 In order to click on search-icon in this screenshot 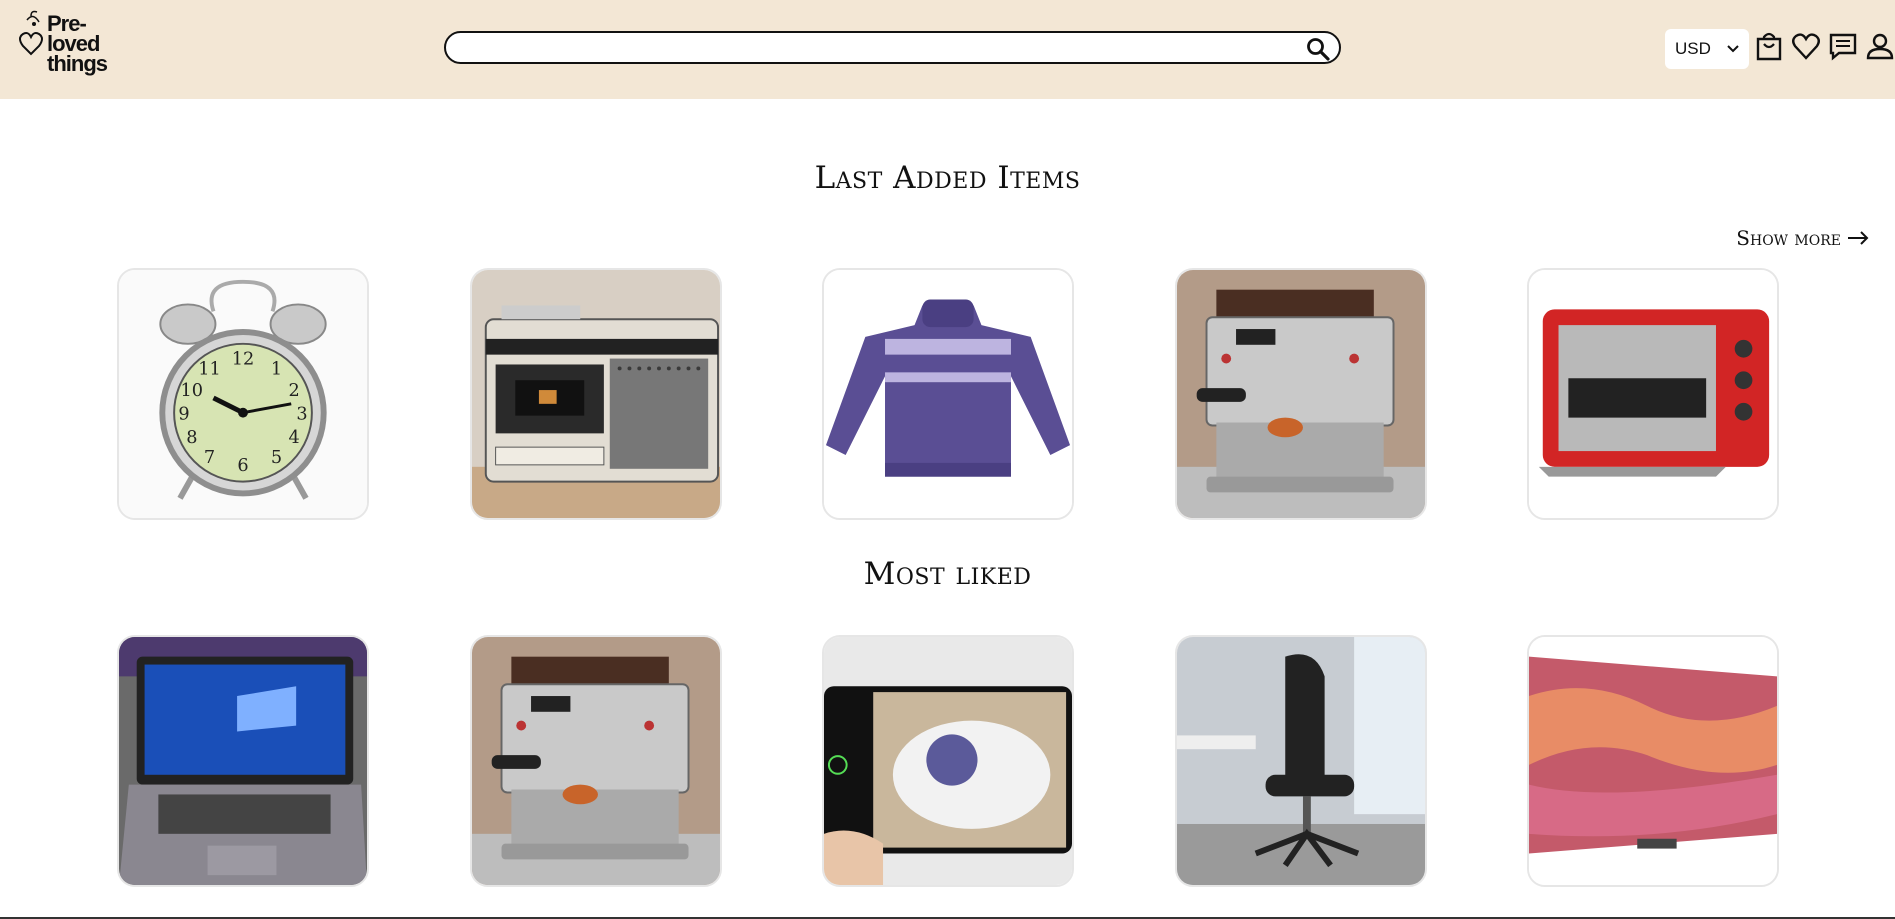, I will do `click(1318, 49)`.